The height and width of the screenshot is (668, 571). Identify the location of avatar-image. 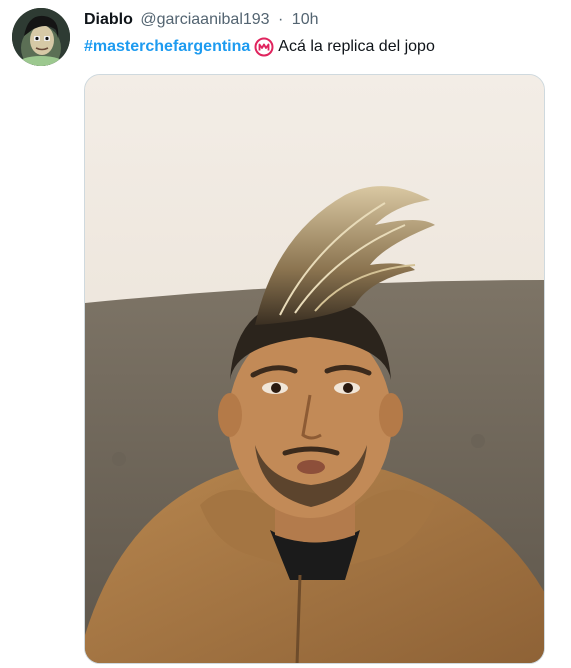
(41, 37).